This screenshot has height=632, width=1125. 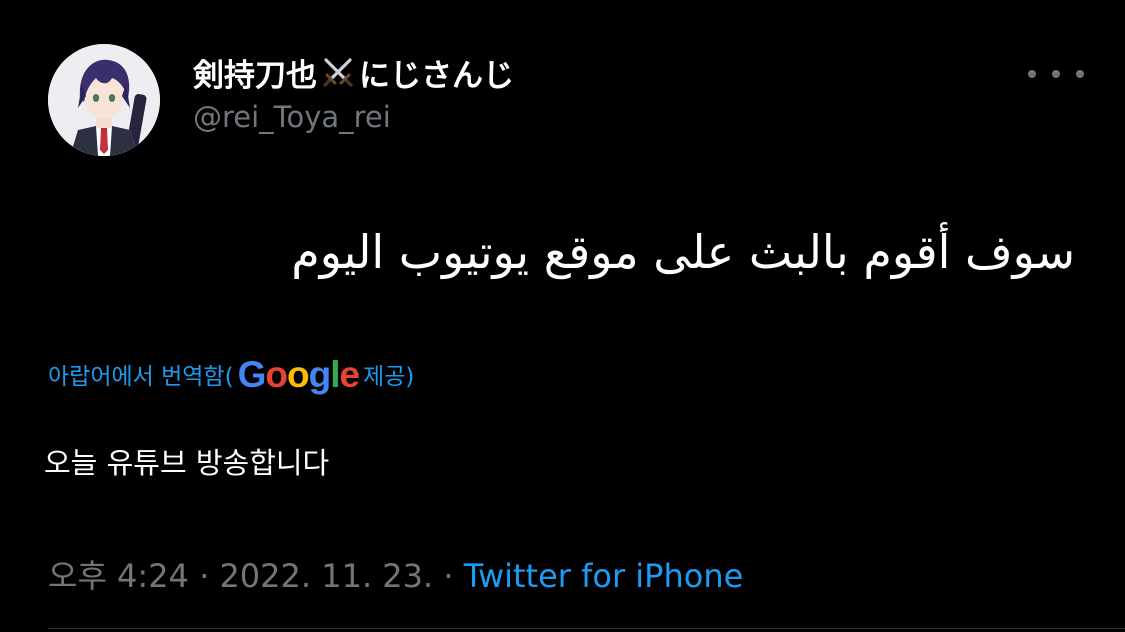 I want to click on translation-label-prefix: 아랍어에서 번역함(, so click(x=141, y=377).